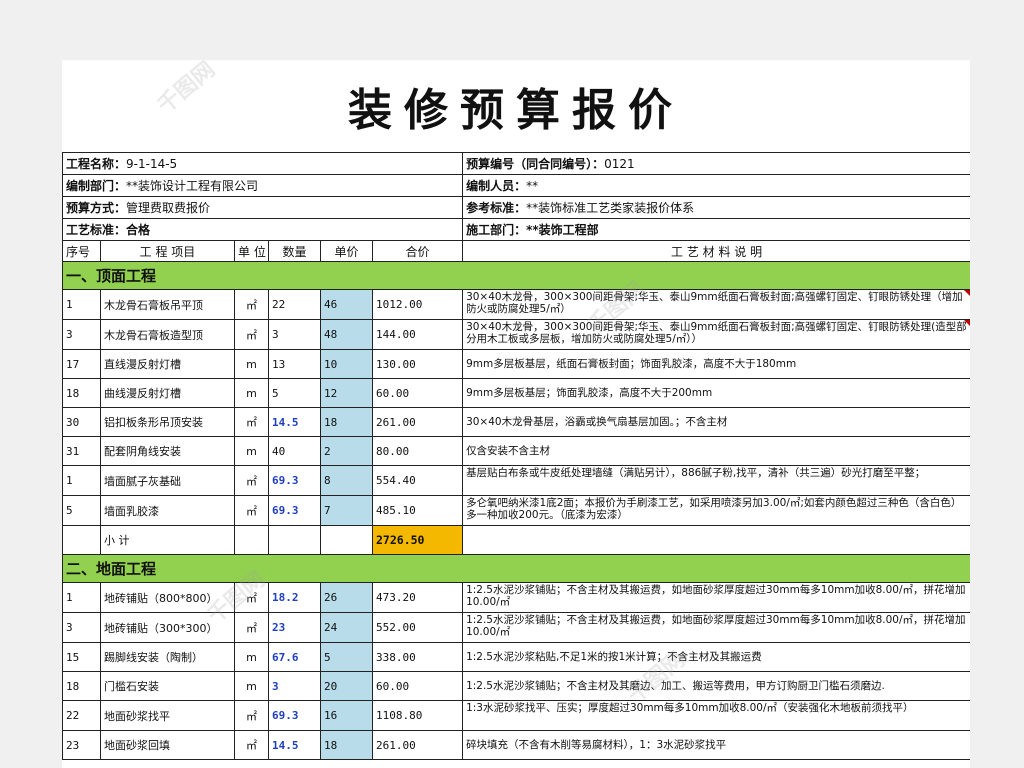 This screenshot has height=768, width=1024. What do you see at coordinates (294, 393) in the screenshot?
I see `quantity-cell: 5` at bounding box center [294, 393].